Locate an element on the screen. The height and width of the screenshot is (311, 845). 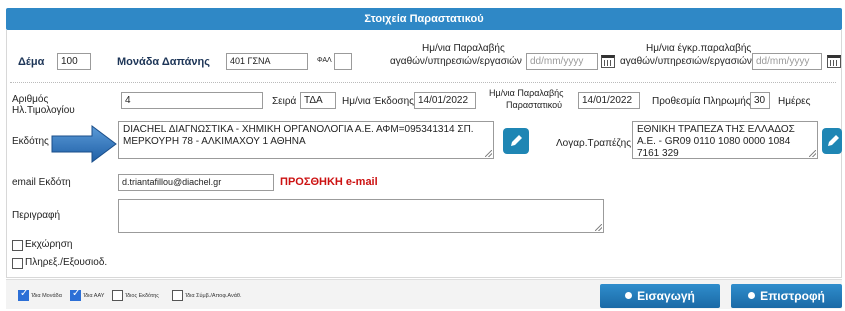
monada-label: Μονάδα Δαπάνης is located at coordinates (163, 62).